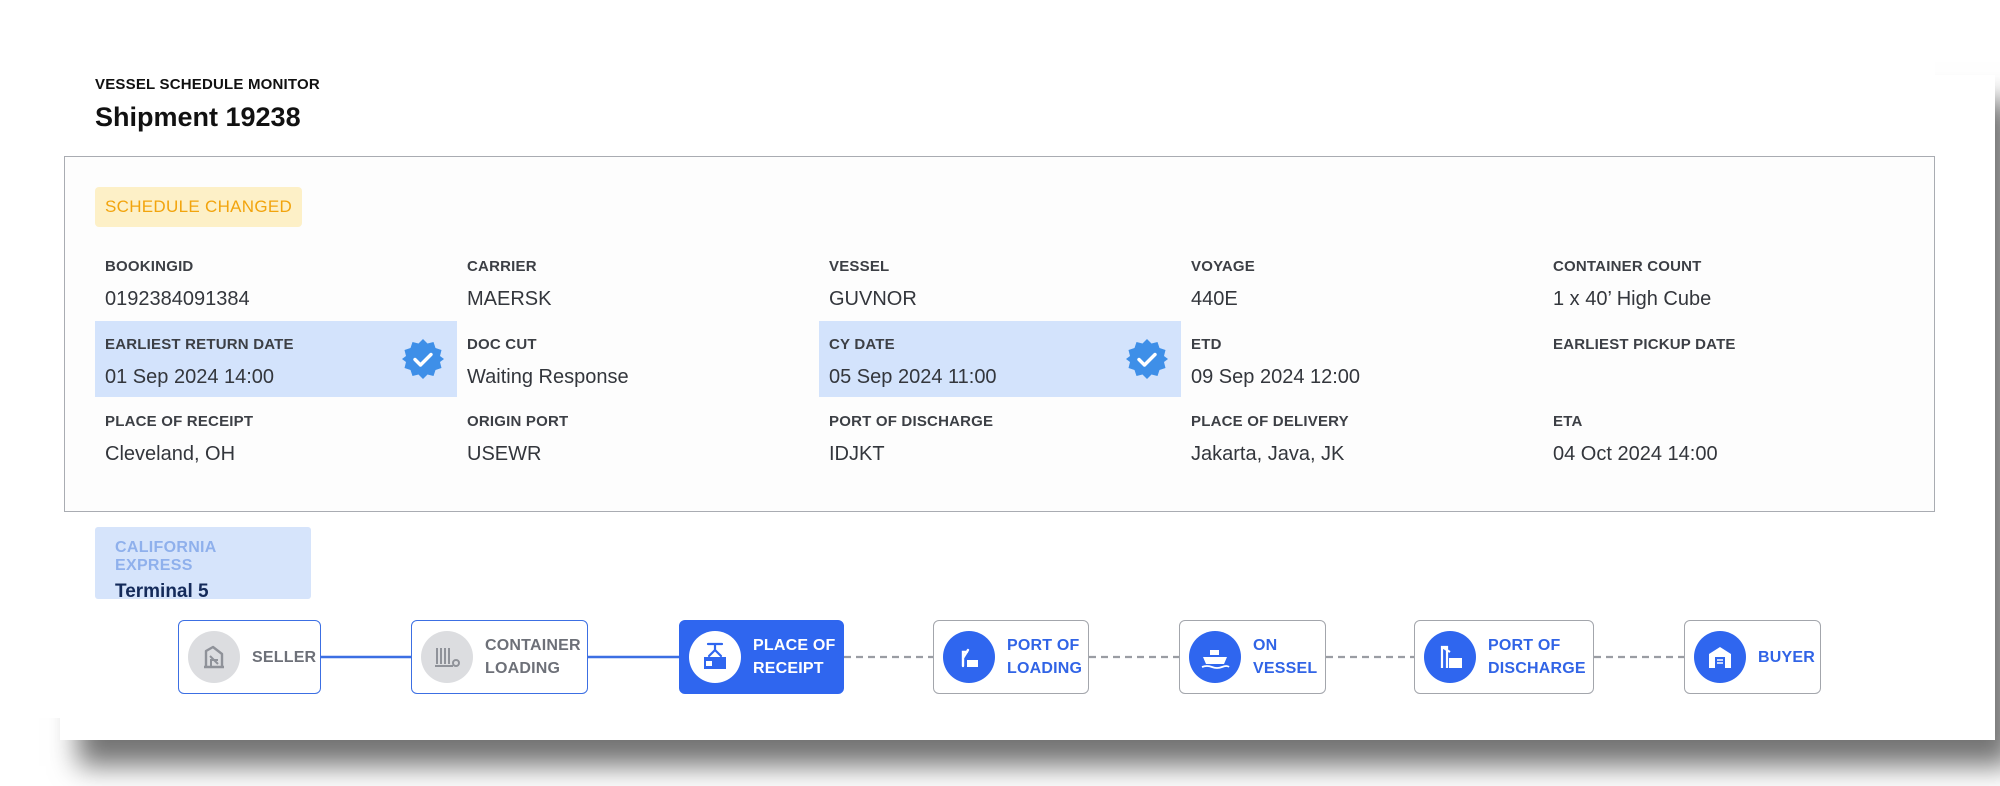  What do you see at coordinates (873, 299) in the screenshot?
I see `field-value: GUVNOR` at bounding box center [873, 299].